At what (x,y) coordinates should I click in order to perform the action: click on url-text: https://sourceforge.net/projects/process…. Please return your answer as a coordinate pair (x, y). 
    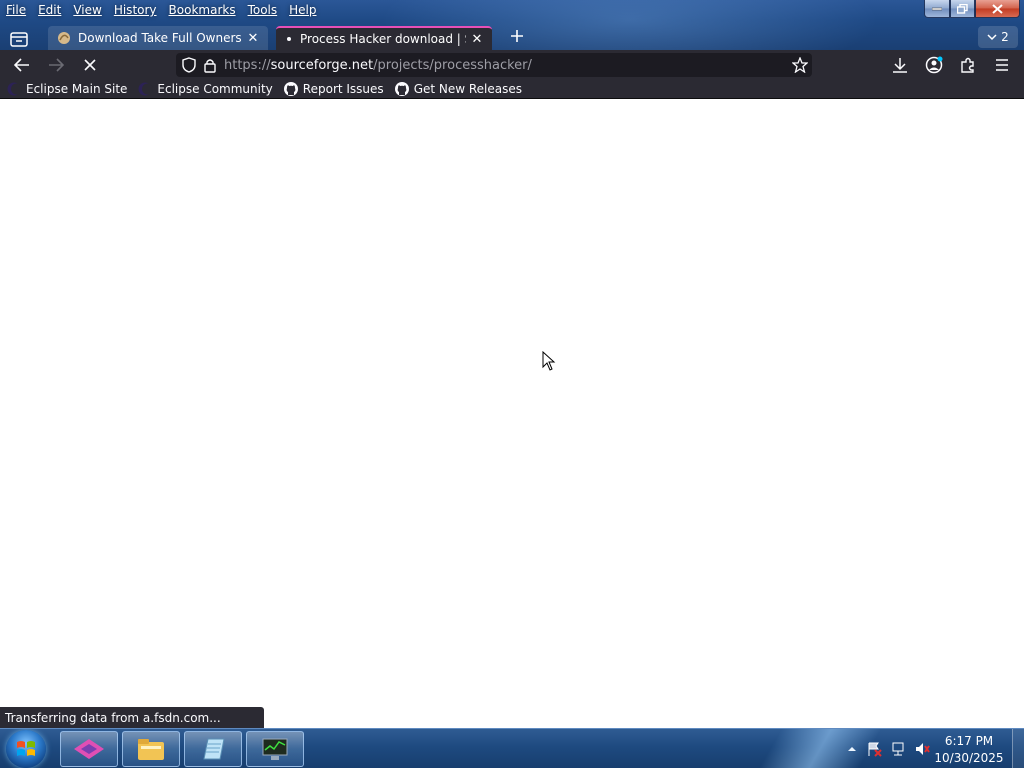
    Looking at the image, I should click on (378, 65).